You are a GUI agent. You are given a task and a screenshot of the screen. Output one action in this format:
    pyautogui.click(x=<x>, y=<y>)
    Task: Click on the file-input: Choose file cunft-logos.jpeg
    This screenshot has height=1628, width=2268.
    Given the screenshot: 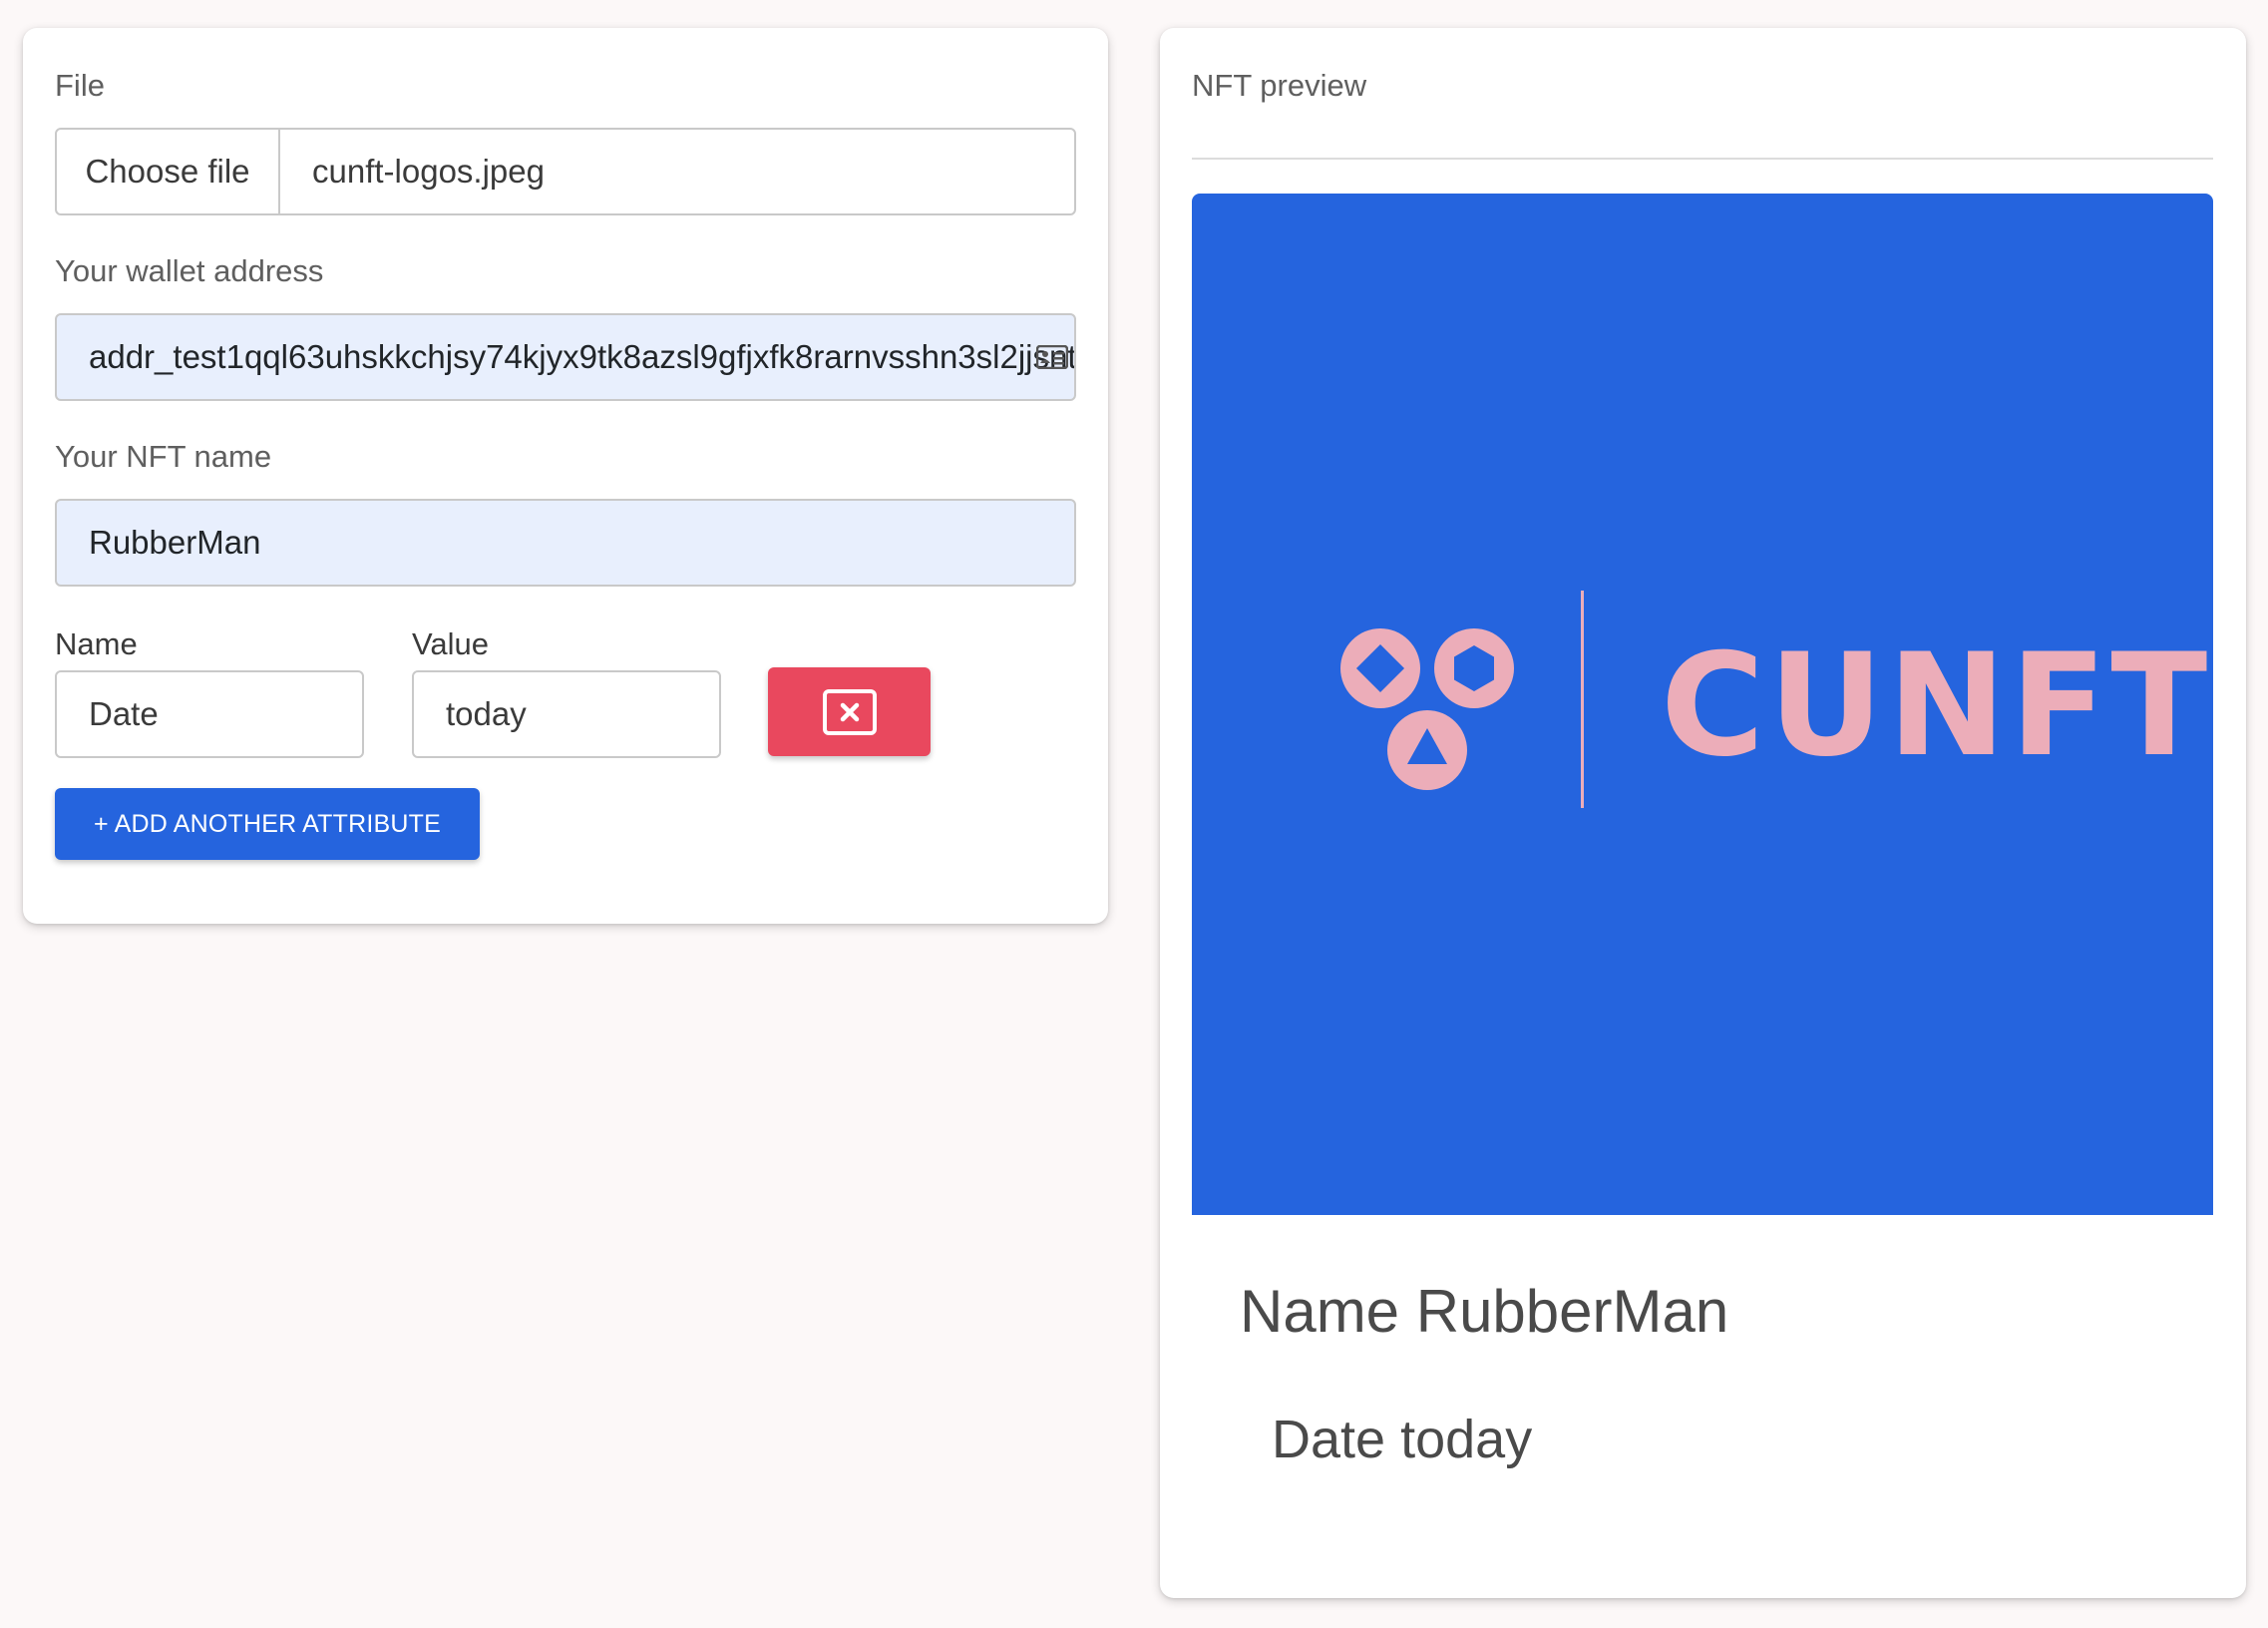 What is the action you would take?
    pyautogui.click(x=565, y=171)
    